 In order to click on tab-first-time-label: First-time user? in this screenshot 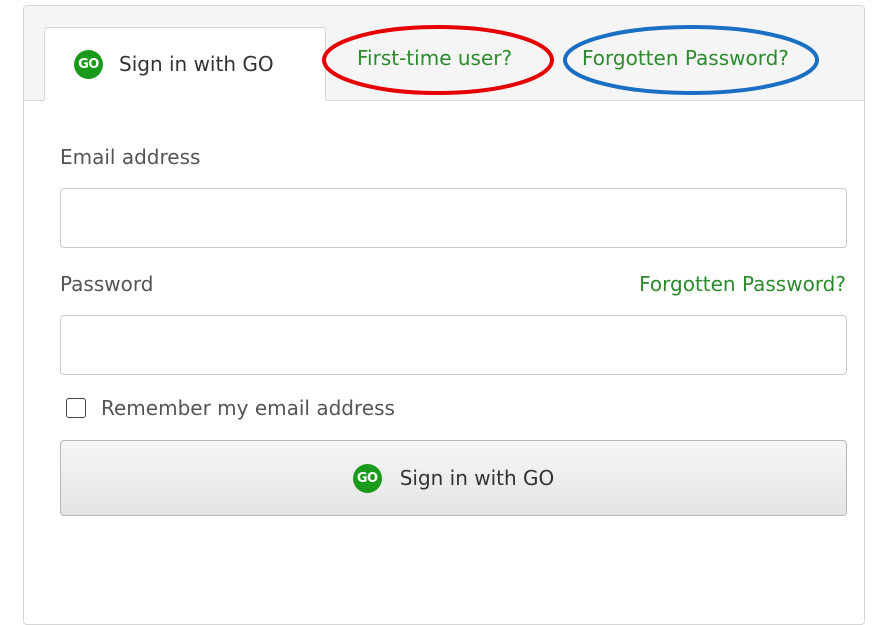, I will do `click(435, 58)`.